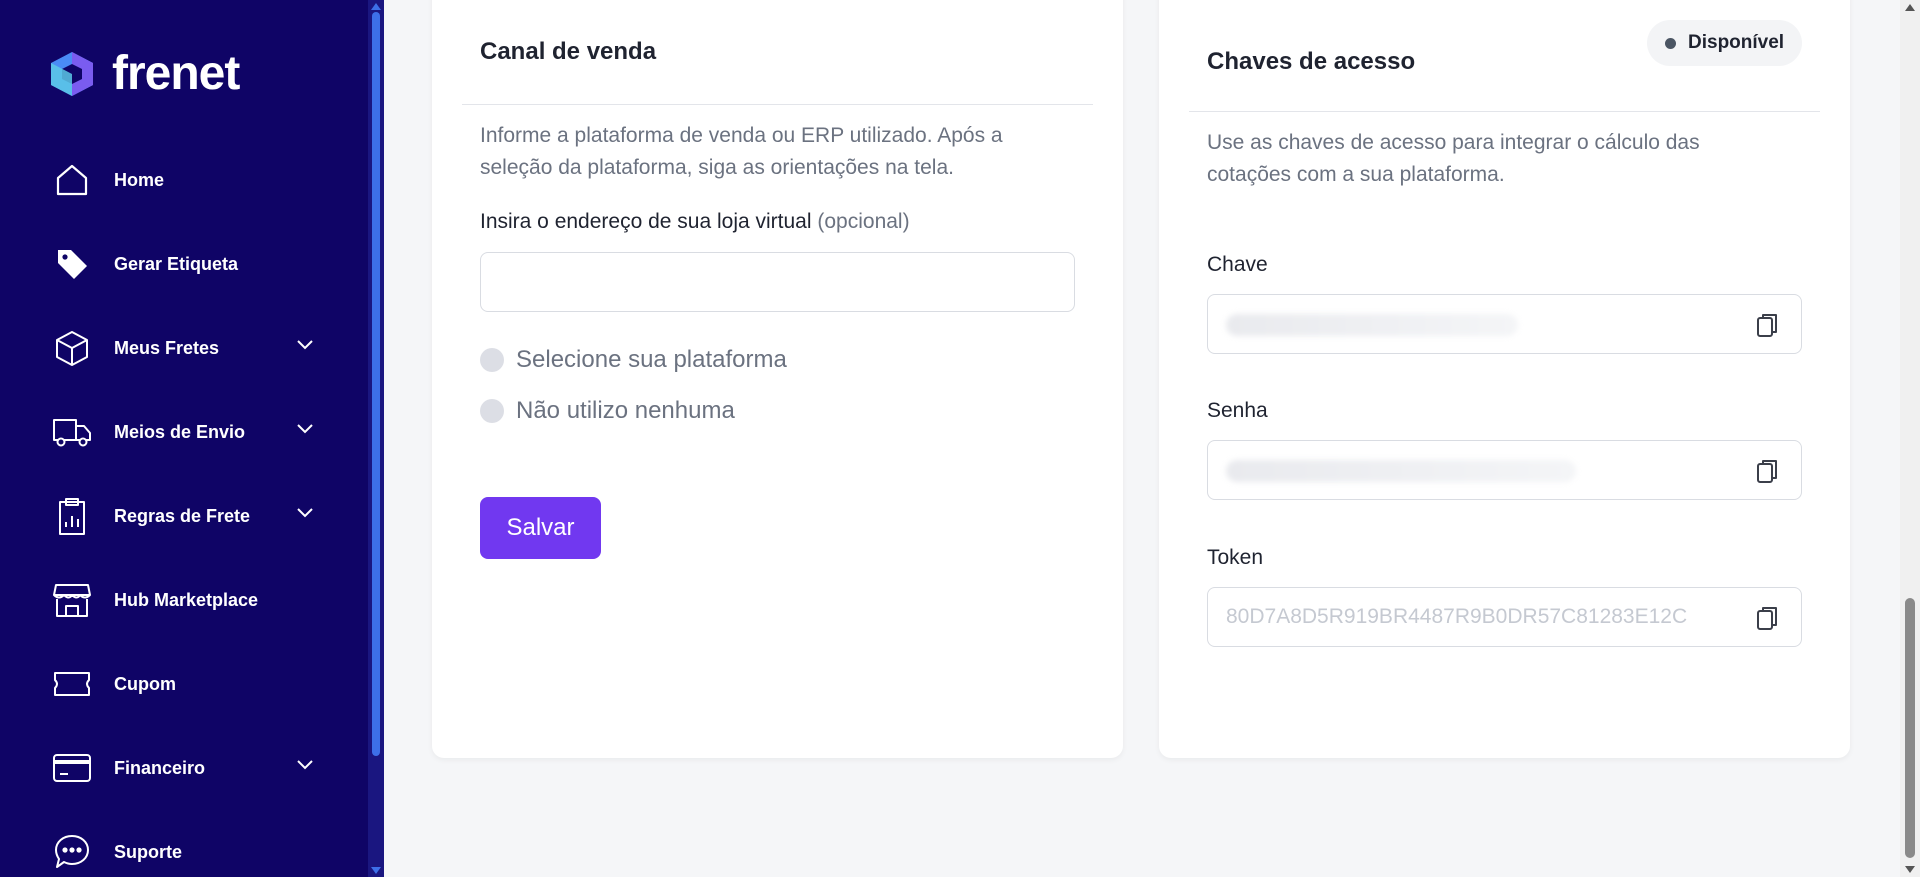 This screenshot has height=877, width=1920. Describe the element at coordinates (72, 432) in the screenshot. I see `truck-icon` at that location.